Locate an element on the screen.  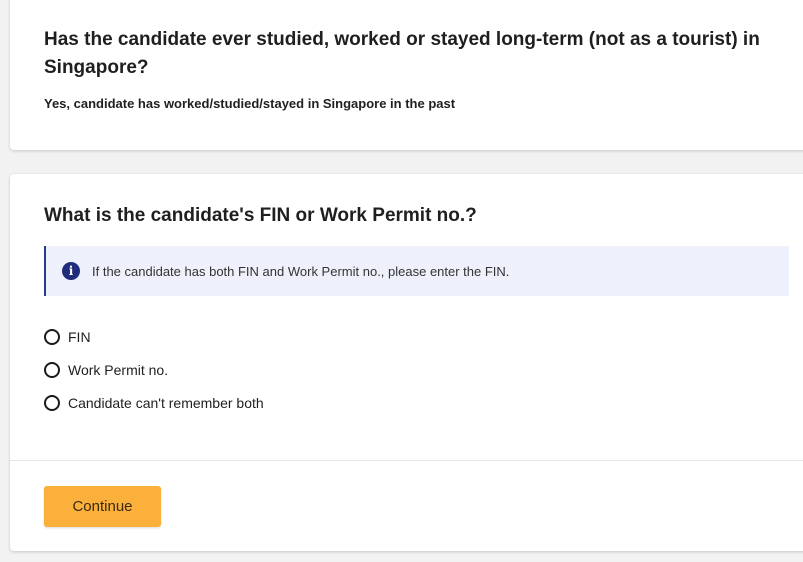
radio-label-cannot-remember: Candidate can't remember both is located at coordinates (166, 403).